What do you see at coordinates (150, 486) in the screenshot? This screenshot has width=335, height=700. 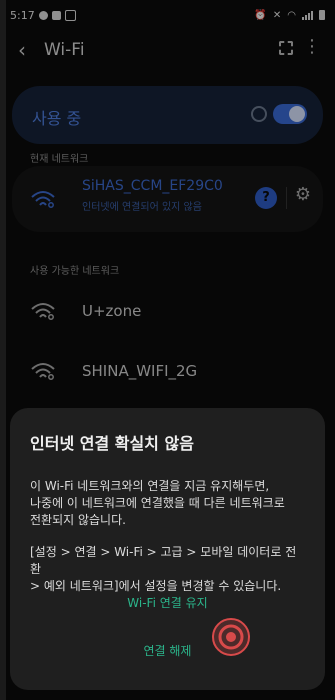 I see `dialog-message-line: 이 Wi-Fi 네트워크와의 연결을 지금 유지해두면,` at bounding box center [150, 486].